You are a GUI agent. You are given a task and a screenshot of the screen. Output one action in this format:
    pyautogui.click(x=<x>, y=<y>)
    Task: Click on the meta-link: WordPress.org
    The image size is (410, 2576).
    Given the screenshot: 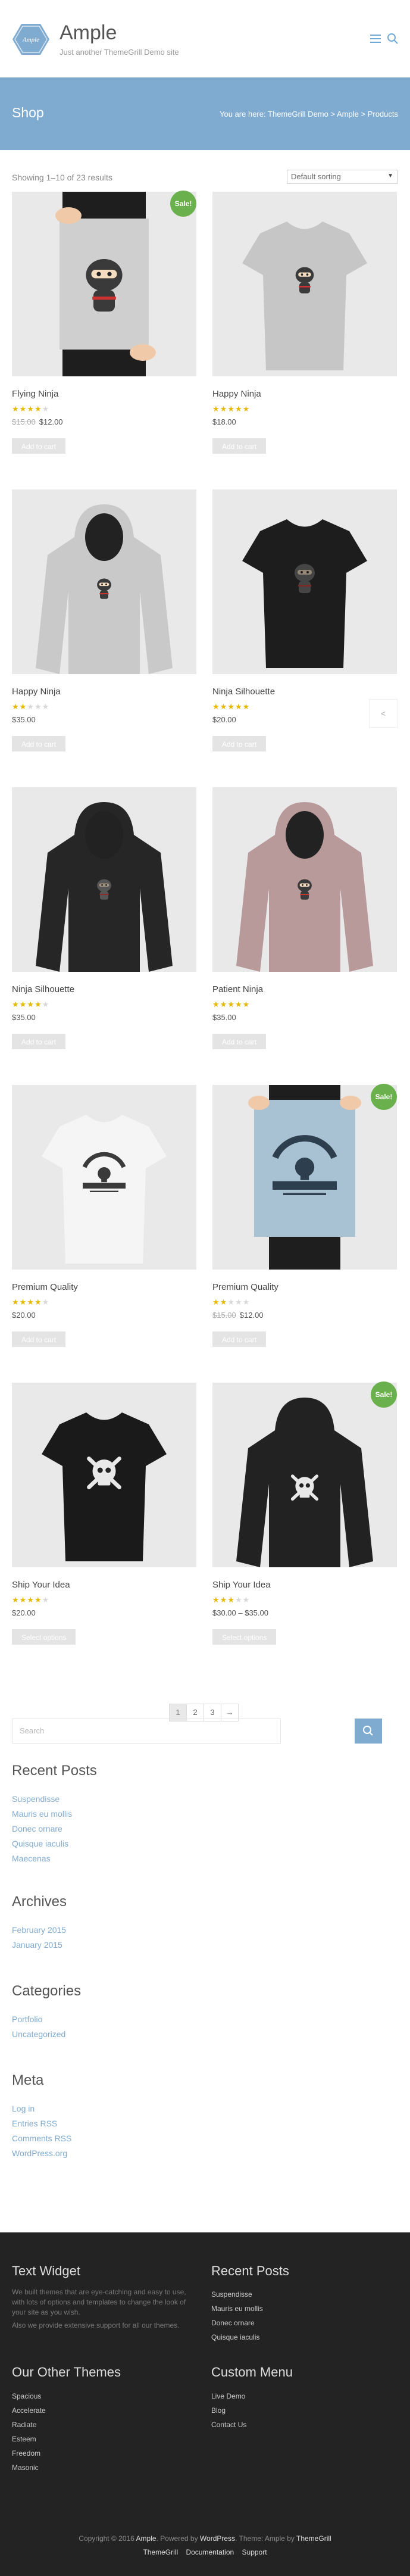 What is the action you would take?
    pyautogui.click(x=39, y=2153)
    